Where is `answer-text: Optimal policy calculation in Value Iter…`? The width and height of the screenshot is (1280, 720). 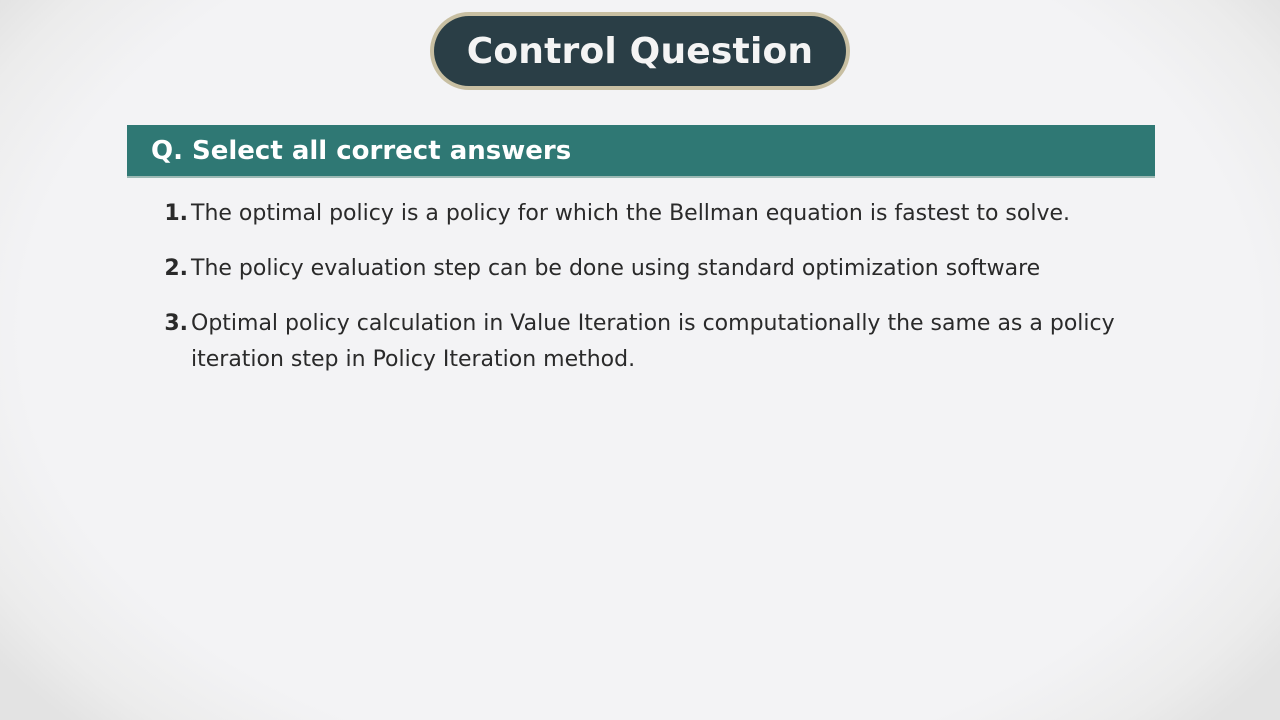 answer-text: Optimal policy calculation in Value Iter… is located at coordinates (653, 341).